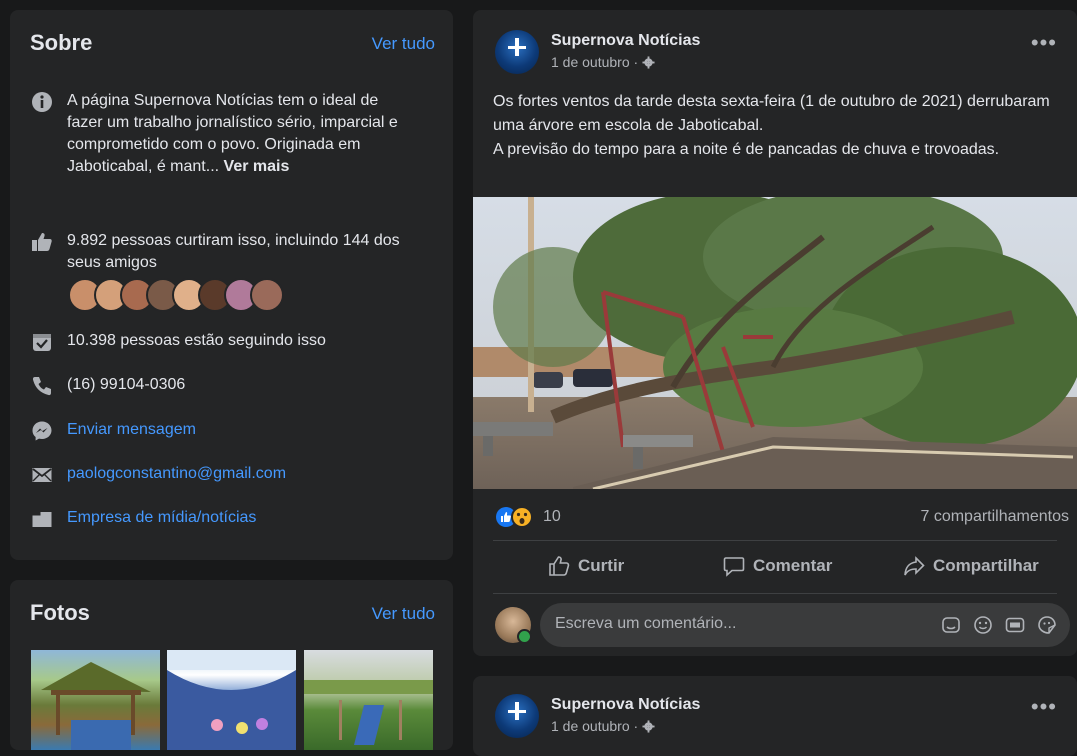 Image resolution: width=1077 pixels, height=756 pixels. I want to click on reaction-icons, so click(514, 517).